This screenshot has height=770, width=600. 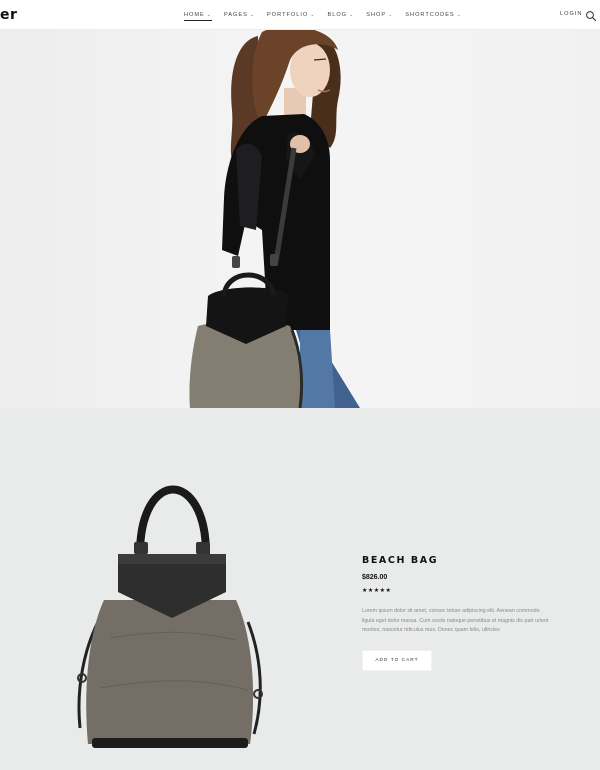 I want to click on product-title: BEACH BAG, so click(x=400, y=560).